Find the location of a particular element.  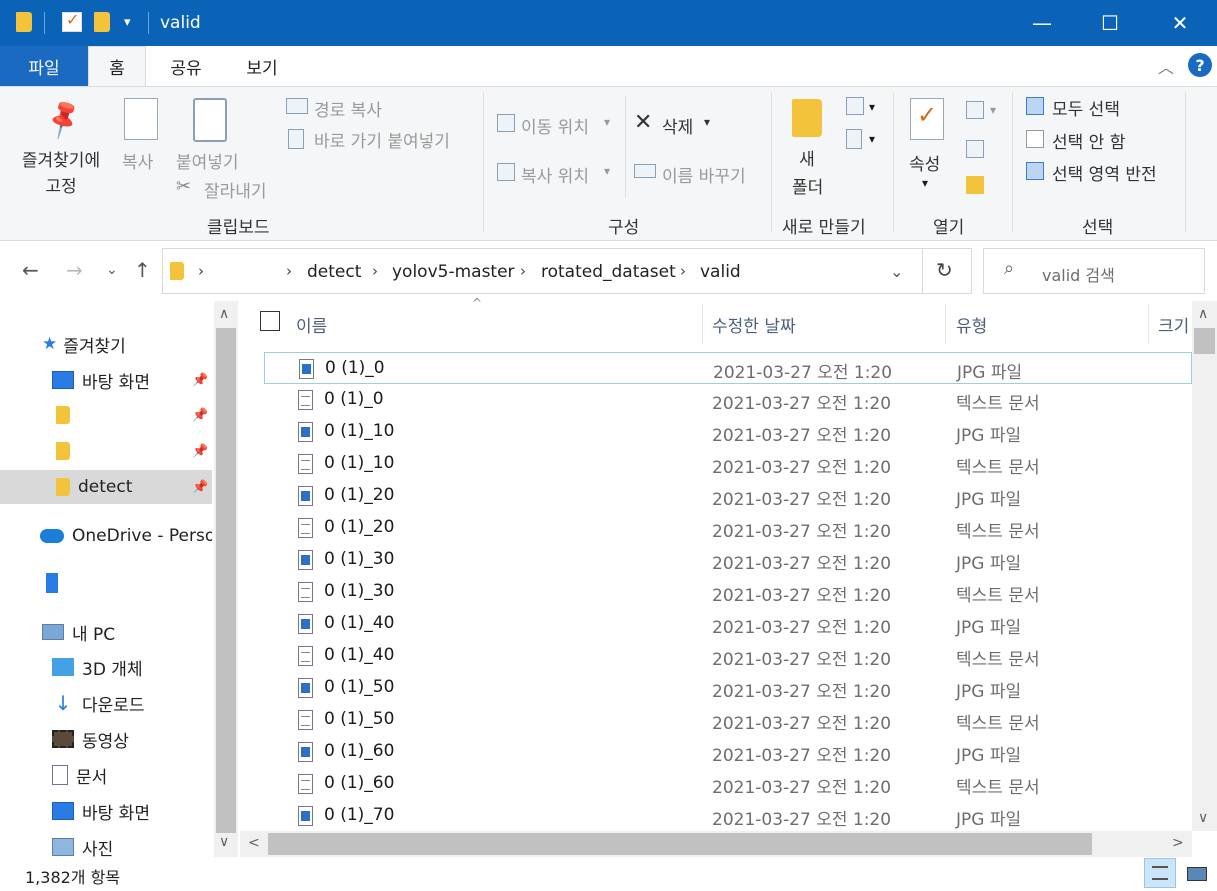

collapse-ribbon-icon: ︿ is located at coordinates (1166, 66).